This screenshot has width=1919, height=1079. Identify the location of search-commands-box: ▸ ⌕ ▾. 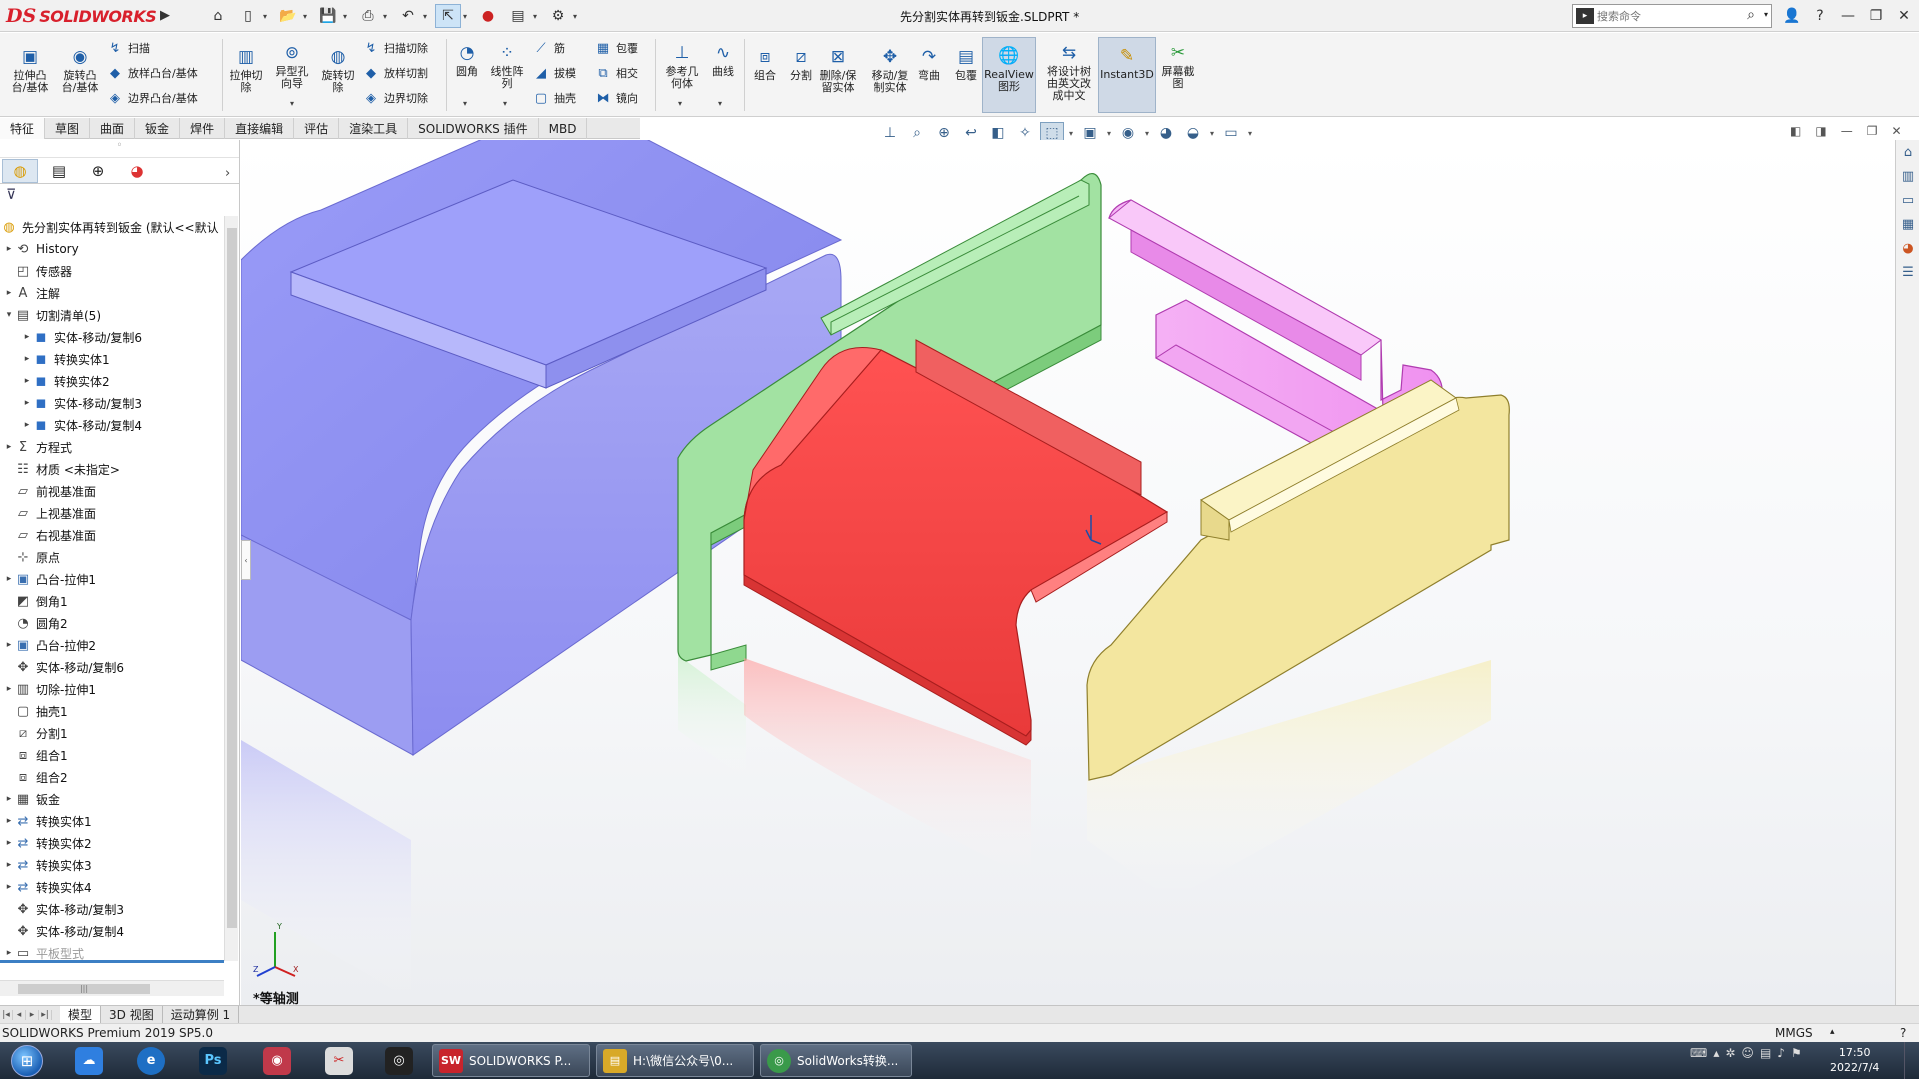
(1672, 16).